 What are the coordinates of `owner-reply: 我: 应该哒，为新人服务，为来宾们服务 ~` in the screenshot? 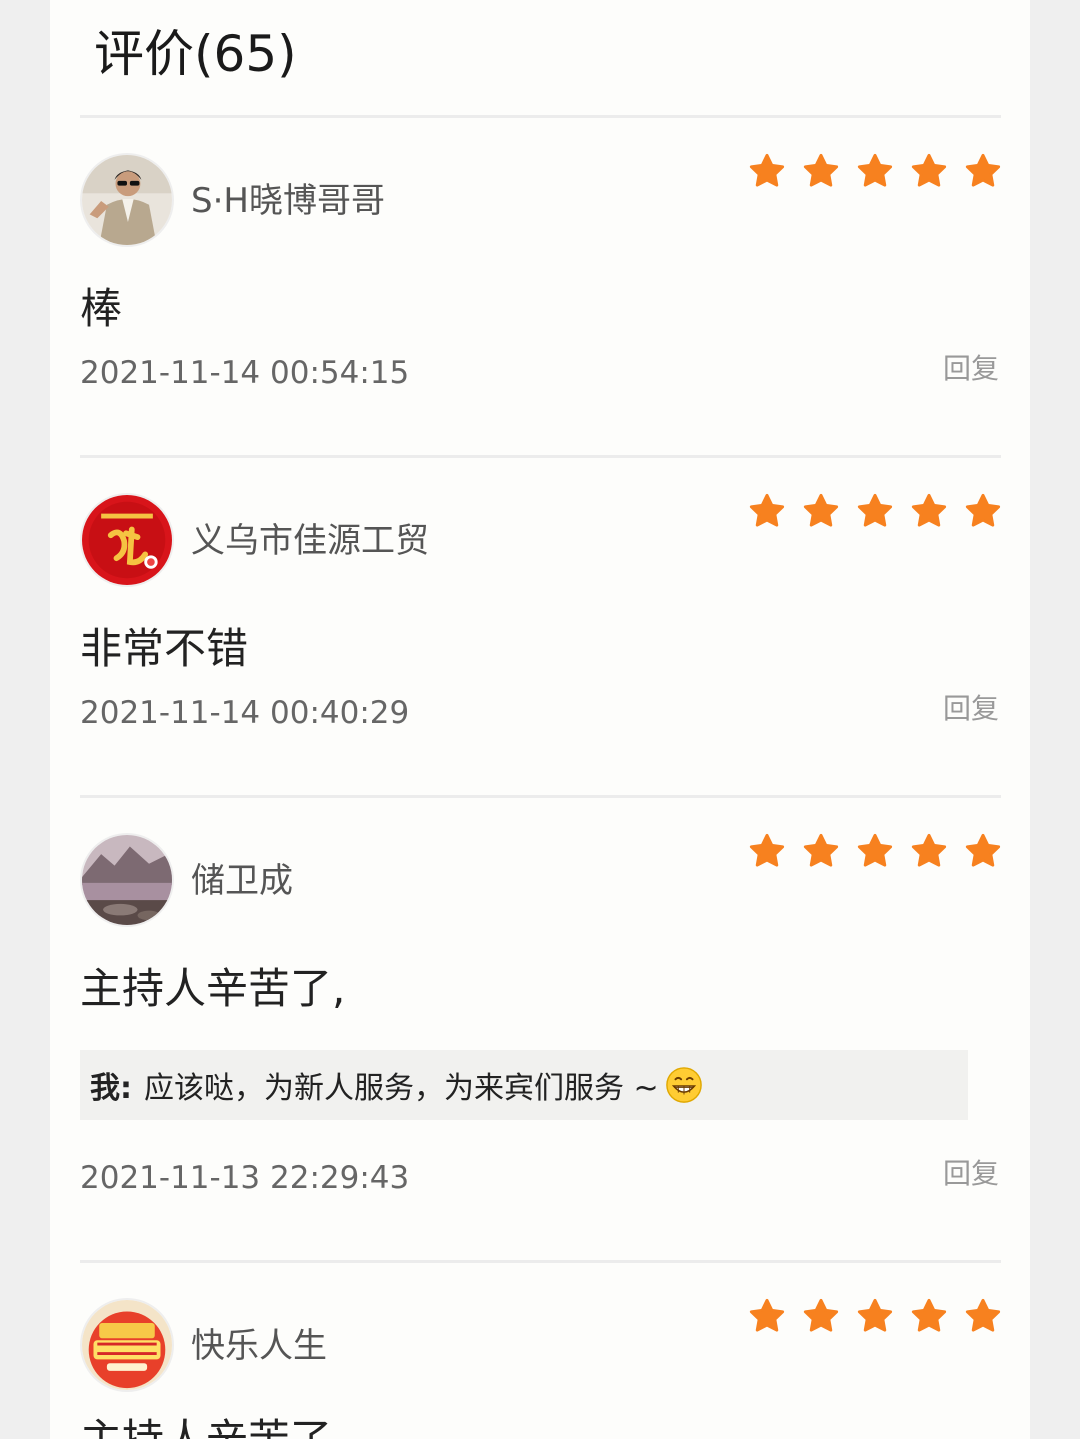 It's located at (524, 1085).